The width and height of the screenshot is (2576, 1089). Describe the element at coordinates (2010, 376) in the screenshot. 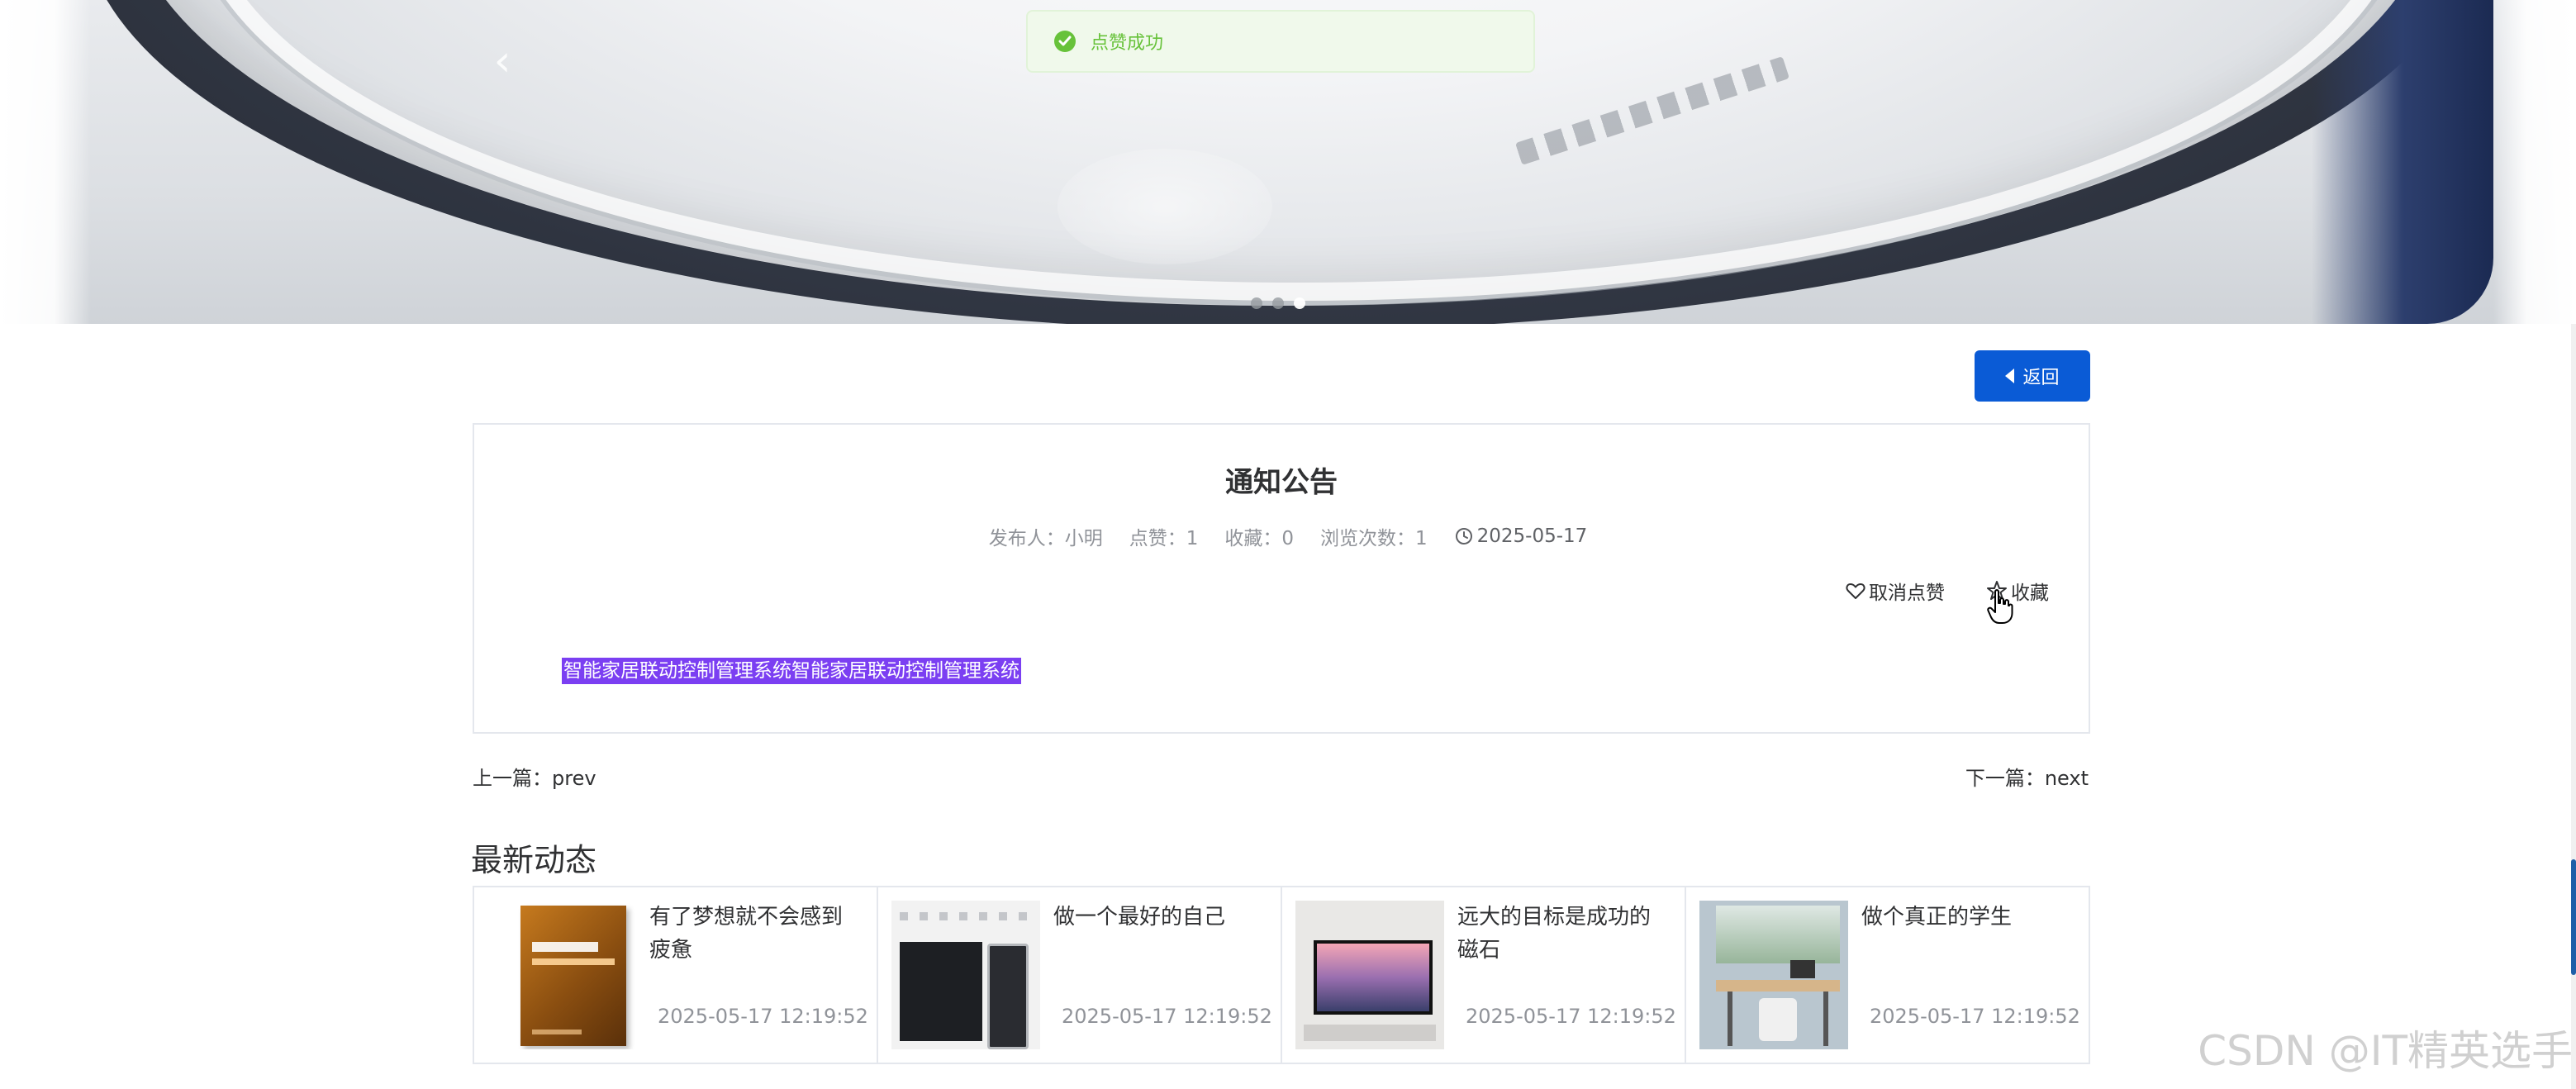

I see `caret-left-icon` at that location.